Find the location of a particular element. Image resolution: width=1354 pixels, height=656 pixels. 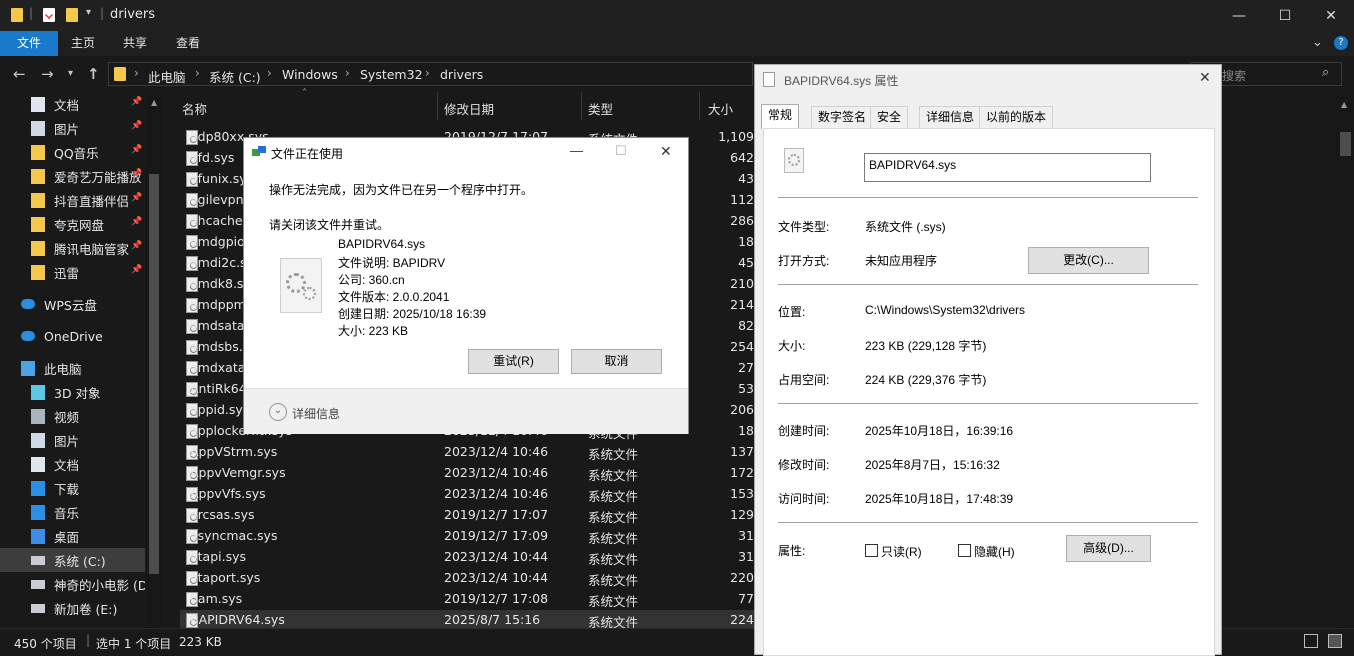

crumb-drivers: drivers is located at coordinates (461, 74).